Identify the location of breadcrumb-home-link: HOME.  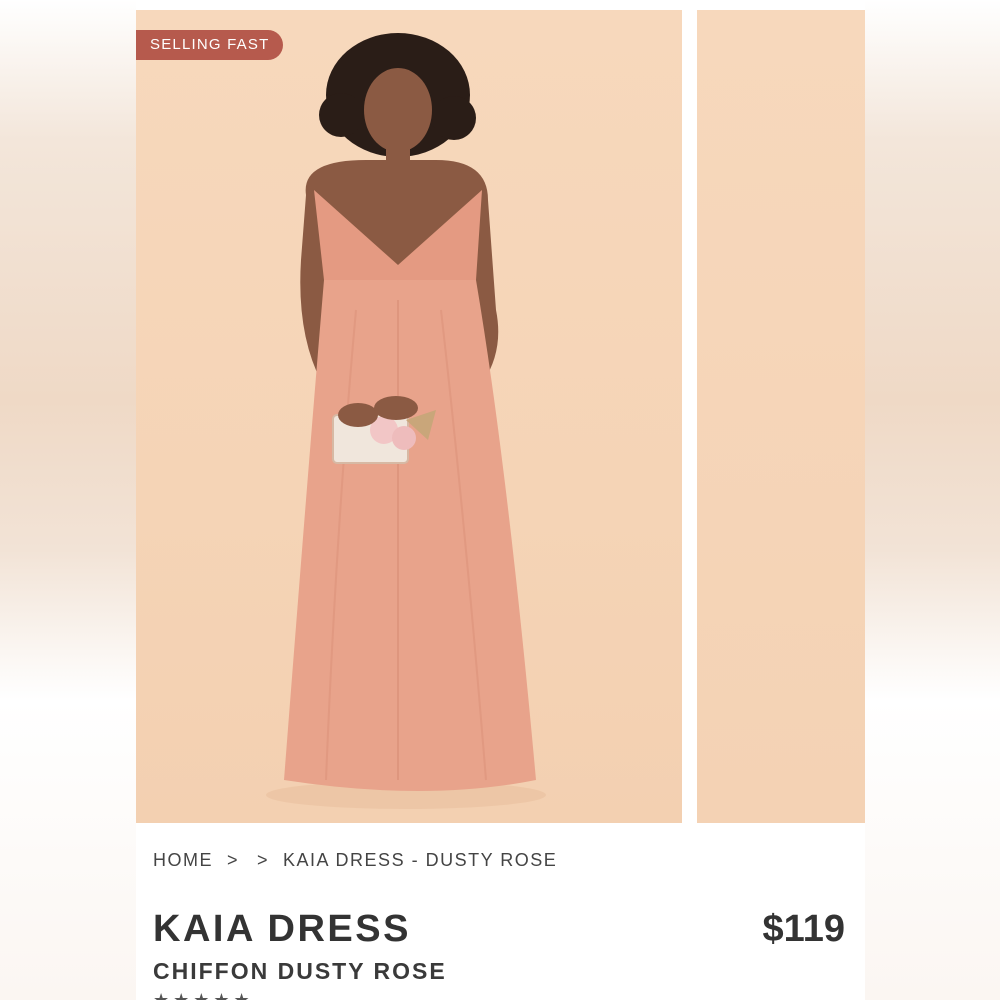
(183, 860).